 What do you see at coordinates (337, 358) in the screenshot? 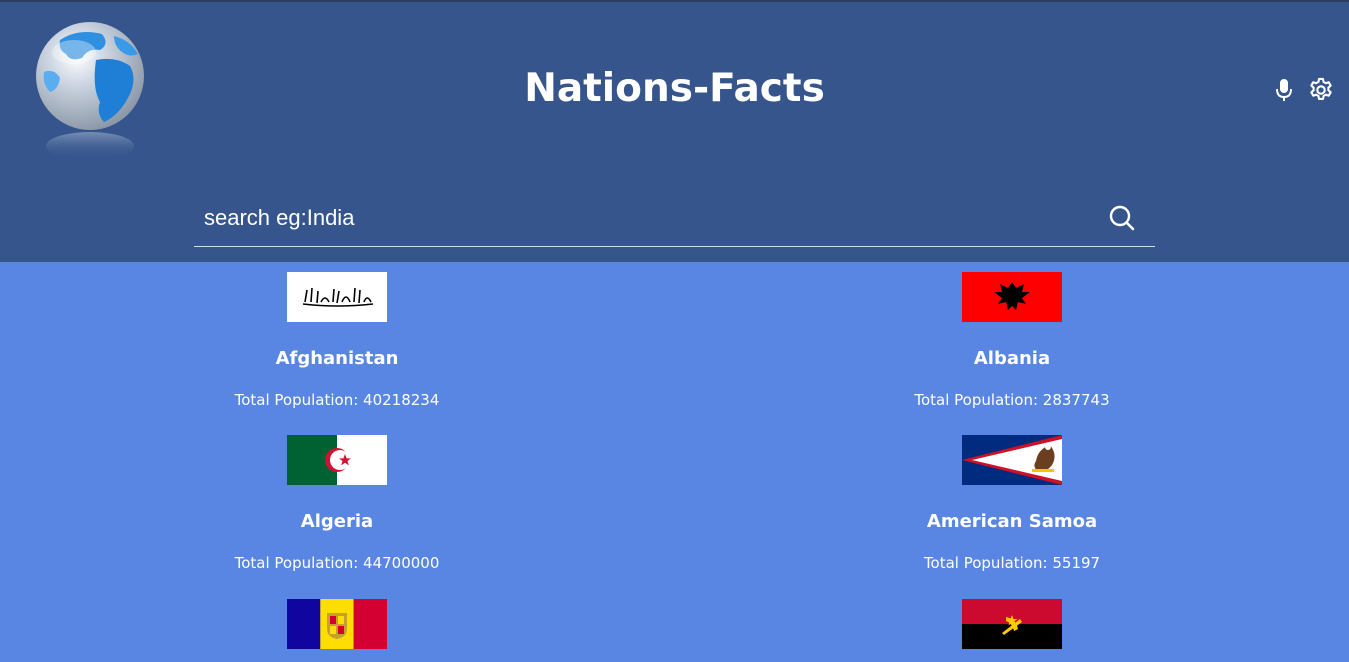
I see `country-name: Afghanistan` at bounding box center [337, 358].